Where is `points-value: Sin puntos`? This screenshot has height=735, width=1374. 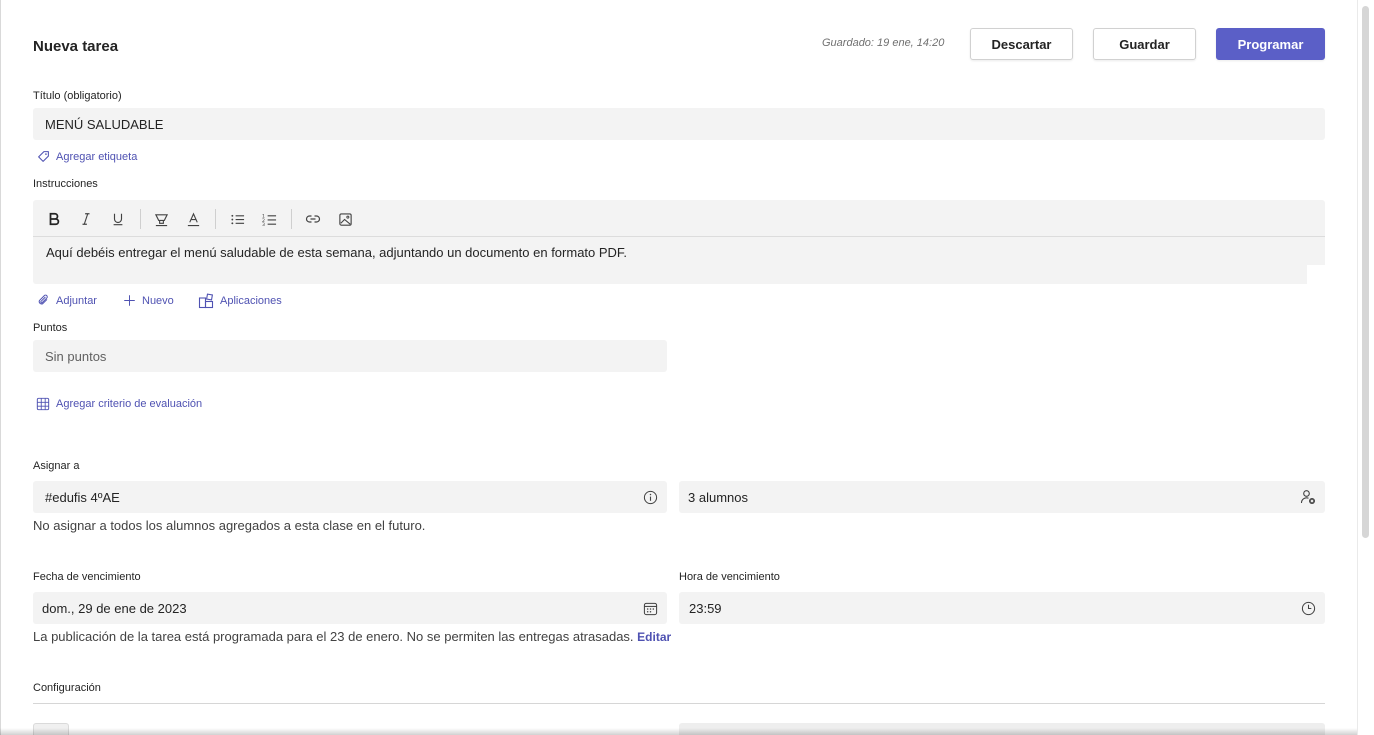 points-value: Sin puntos is located at coordinates (76, 356).